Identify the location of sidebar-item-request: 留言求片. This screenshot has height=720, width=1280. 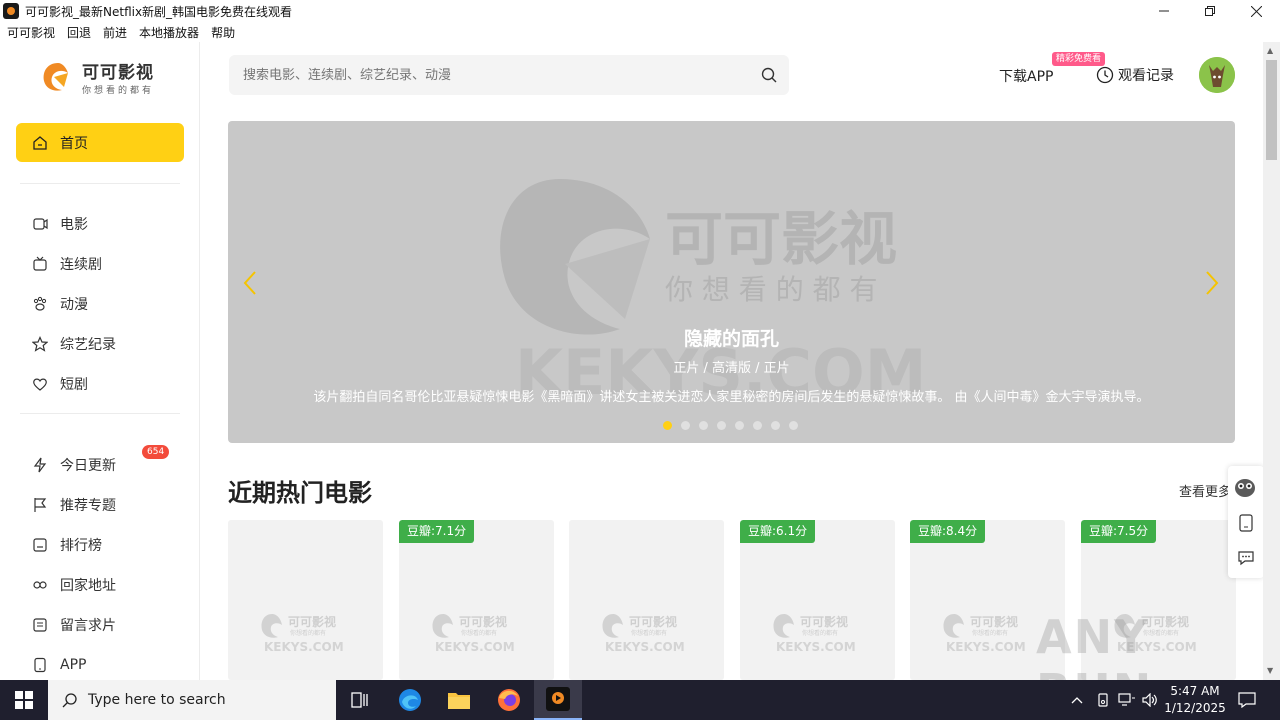
(74, 625).